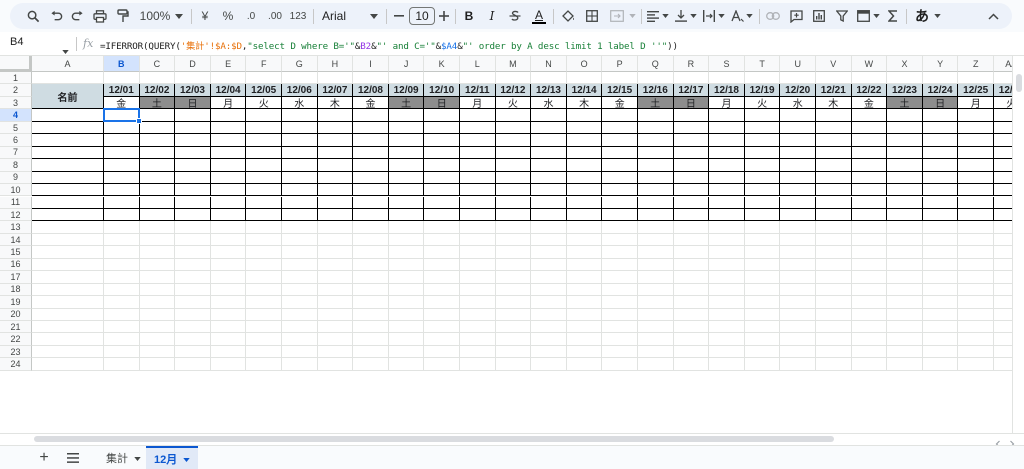  Describe the element at coordinates (721, 16) in the screenshot. I see `wrap-chevron-down-icon` at that location.